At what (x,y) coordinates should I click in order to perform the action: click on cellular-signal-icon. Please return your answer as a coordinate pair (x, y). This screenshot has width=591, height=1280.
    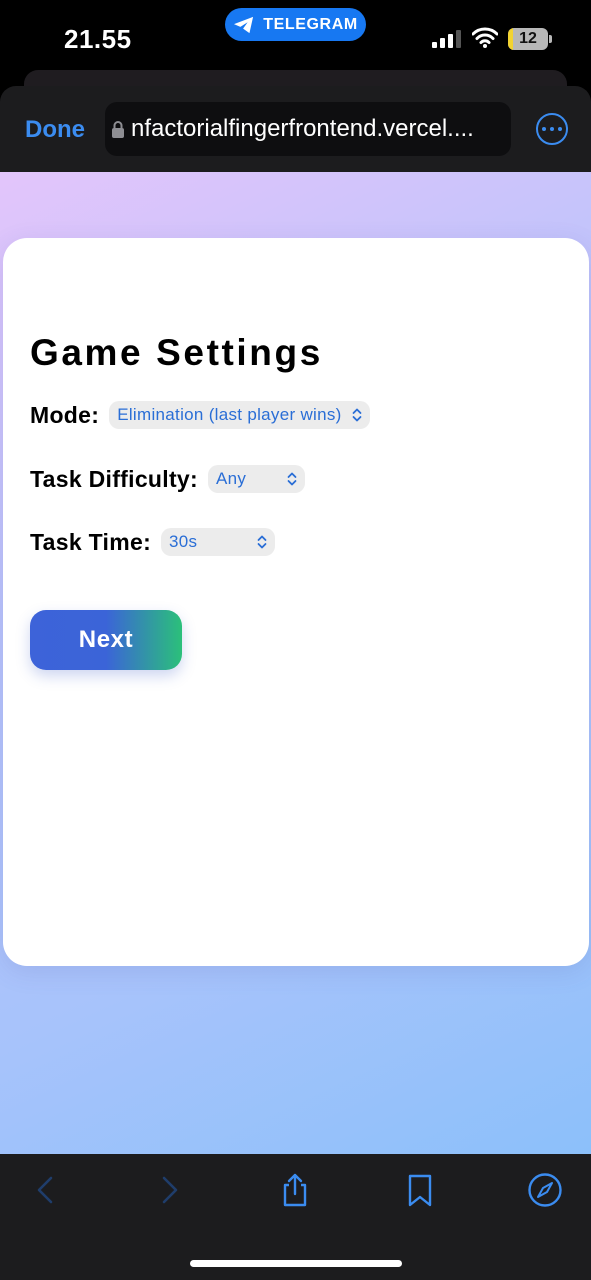
    Looking at the image, I should click on (446, 39).